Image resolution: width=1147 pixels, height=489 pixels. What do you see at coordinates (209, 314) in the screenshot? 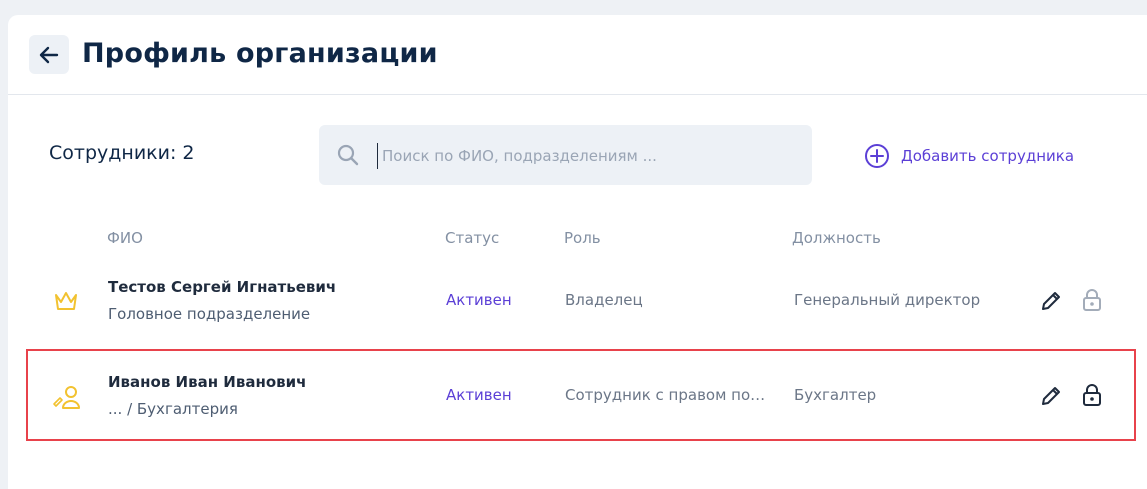
I see `employee-department: Головное подразделение` at bounding box center [209, 314].